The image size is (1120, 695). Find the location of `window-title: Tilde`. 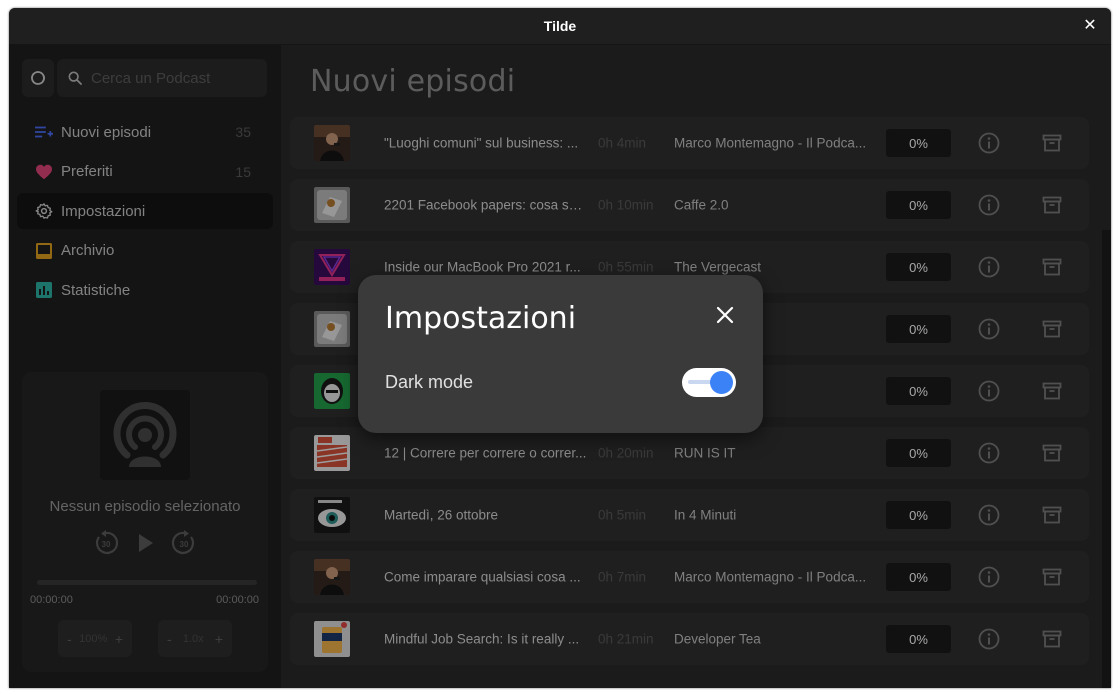

window-title: Tilde is located at coordinates (560, 26).